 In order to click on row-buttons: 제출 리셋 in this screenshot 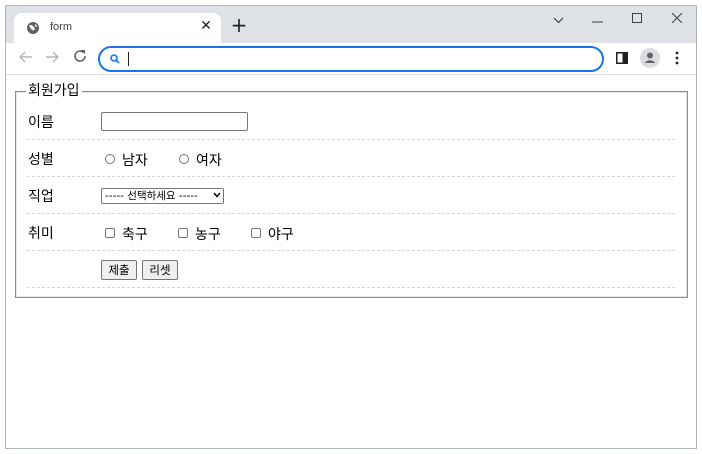, I will do `click(351, 269)`.